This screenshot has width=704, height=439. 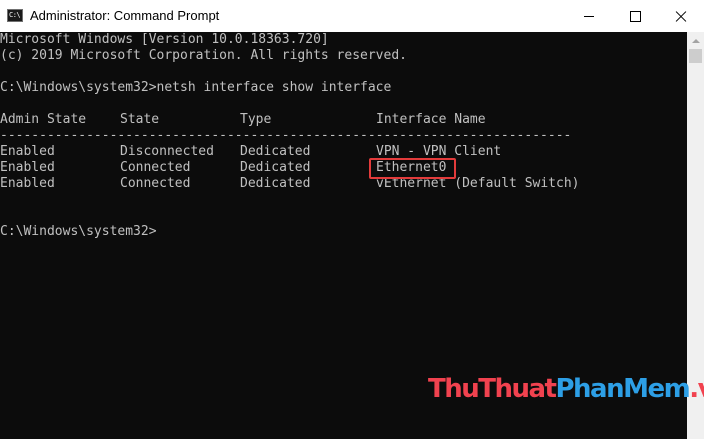 I want to click on command-prompt-icon: C:\, so click(x=15, y=15).